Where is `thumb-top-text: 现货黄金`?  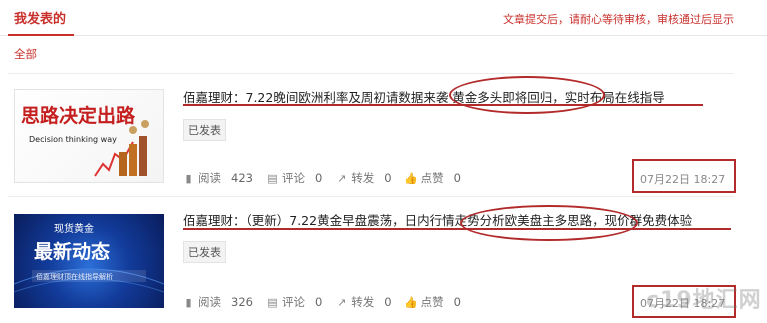 thumb-top-text: 现货黄金 is located at coordinates (74, 228).